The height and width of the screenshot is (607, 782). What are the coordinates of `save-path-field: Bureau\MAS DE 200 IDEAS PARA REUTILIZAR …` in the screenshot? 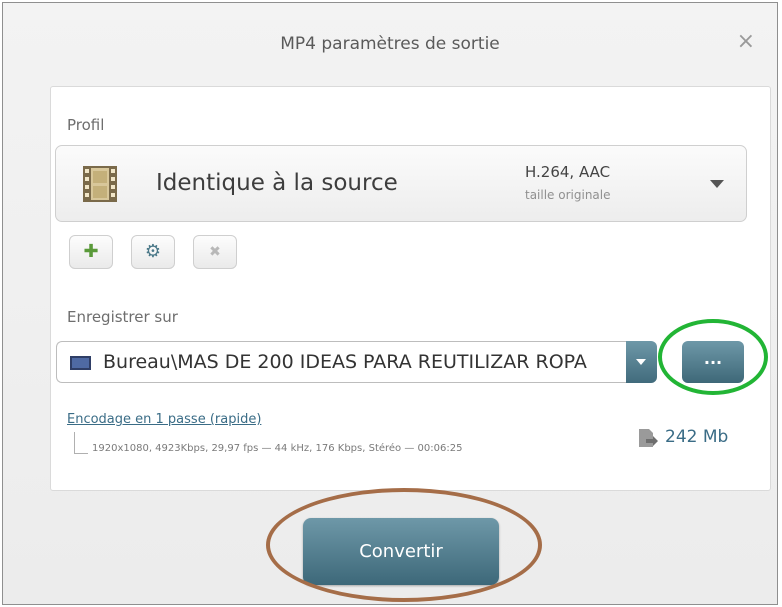 It's located at (341, 362).